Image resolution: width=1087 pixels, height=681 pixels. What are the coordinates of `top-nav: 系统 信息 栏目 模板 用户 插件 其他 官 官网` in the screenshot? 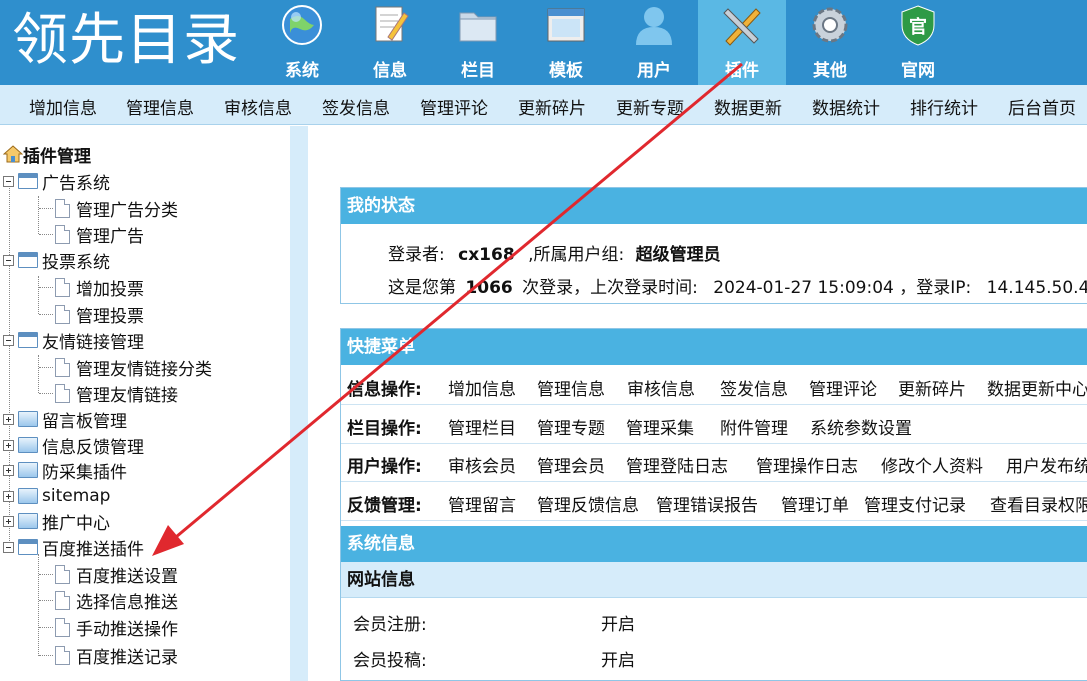 It's located at (610, 42).